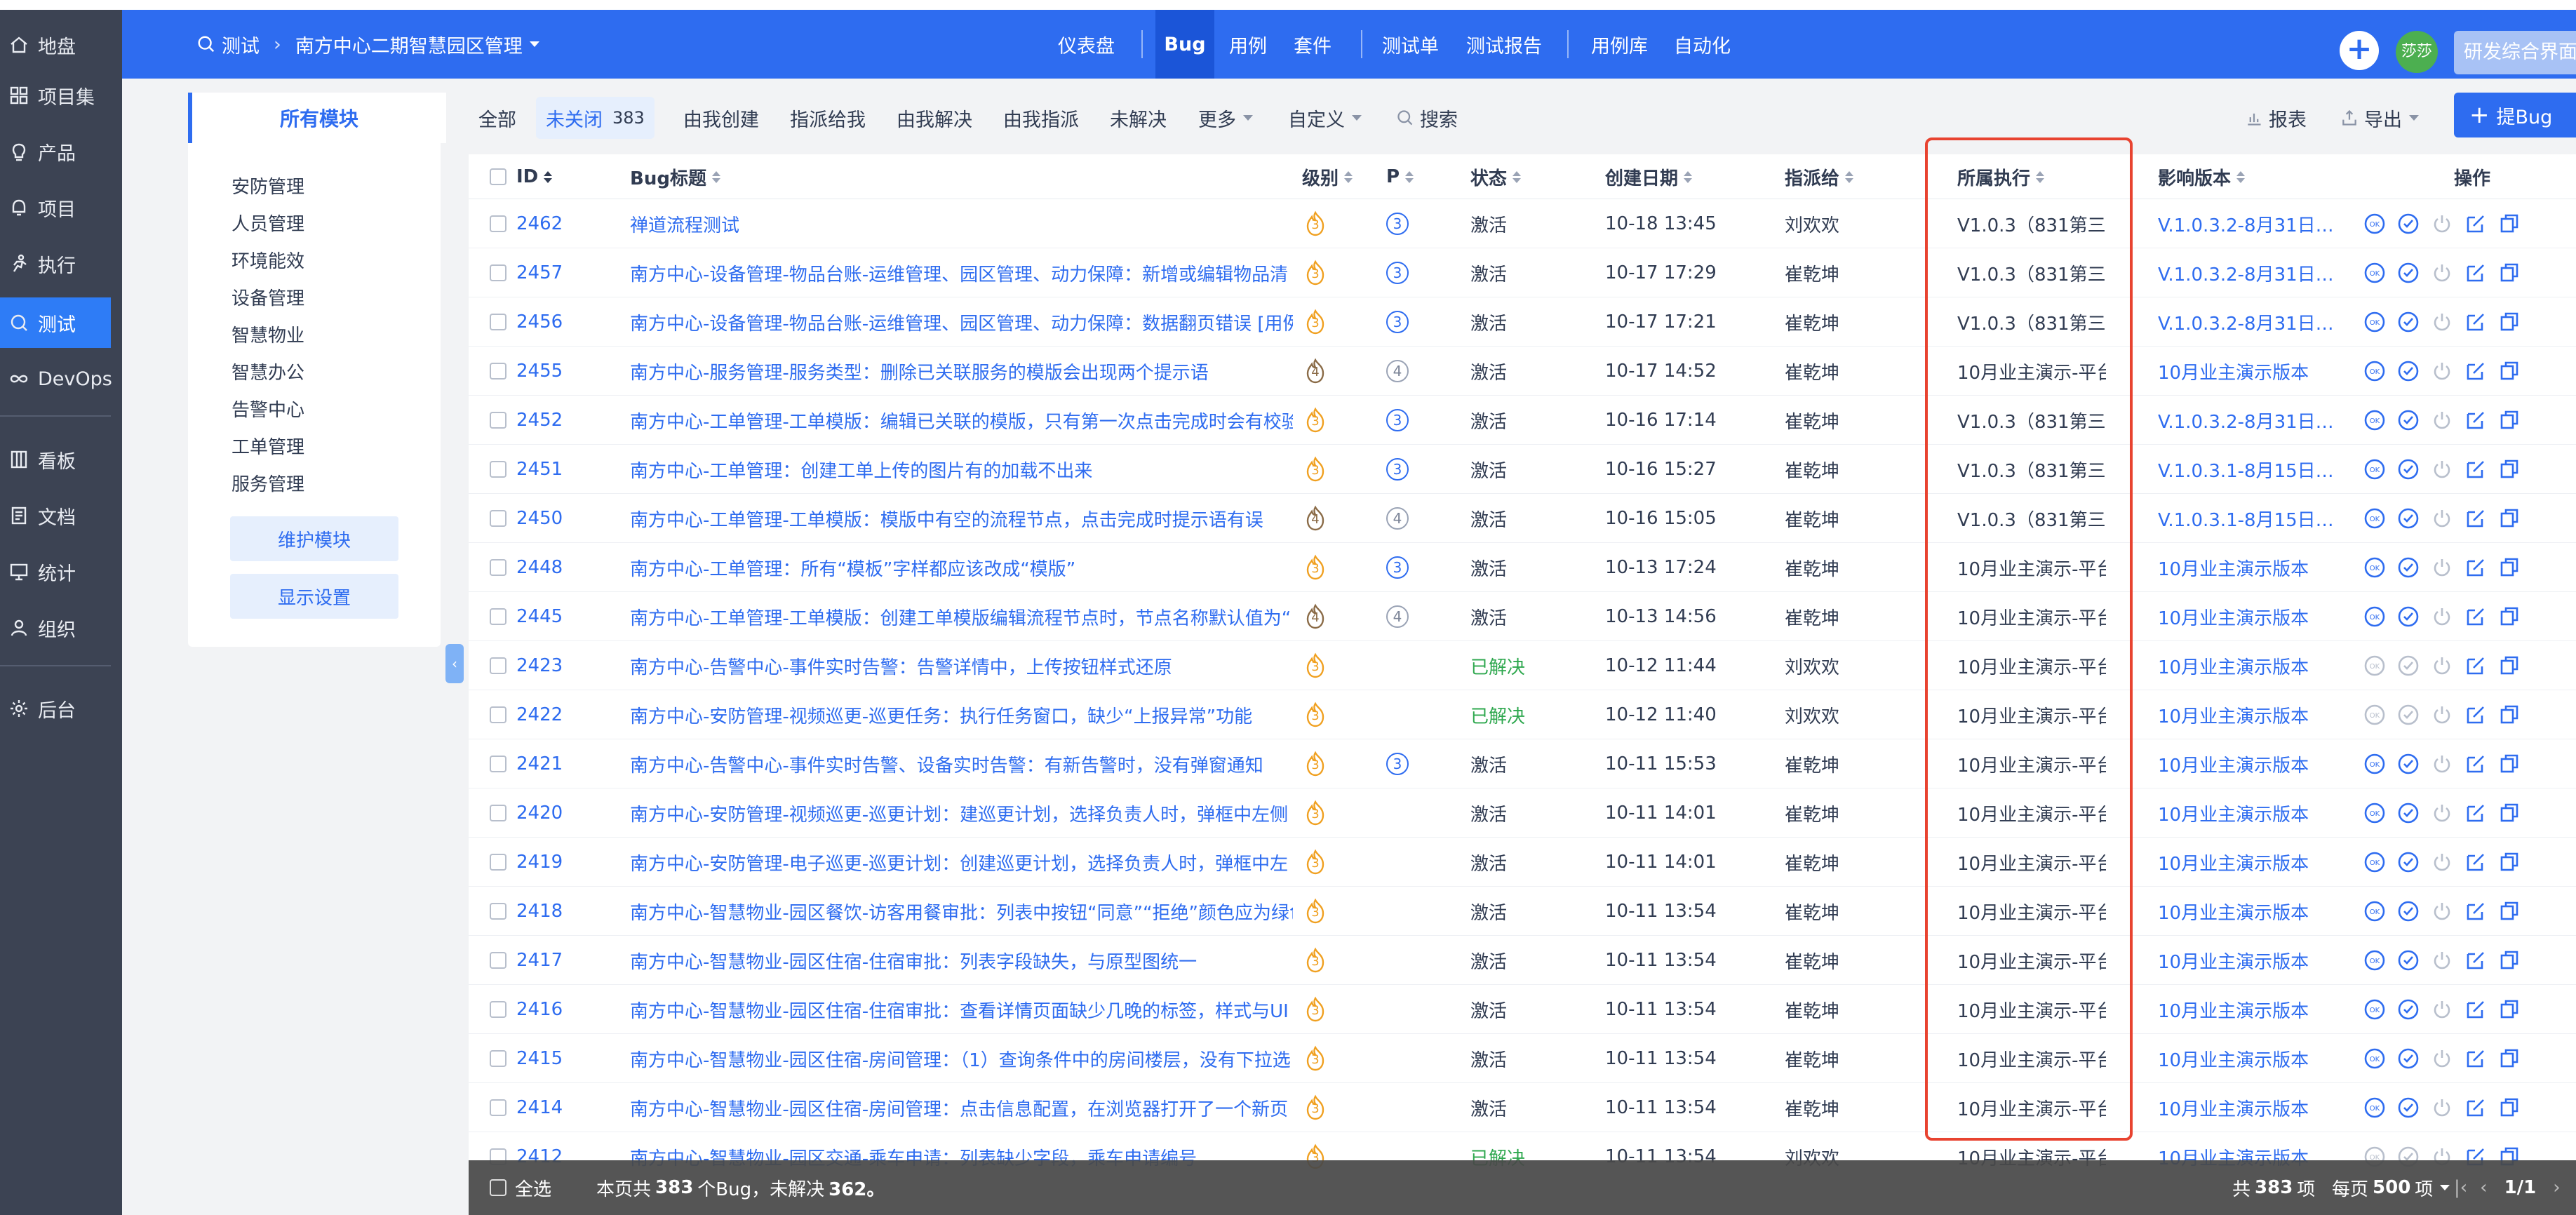 Image resolution: width=2576 pixels, height=1215 pixels. Describe the element at coordinates (268, 483) in the screenshot. I see `module-item: 服务管理` at that location.